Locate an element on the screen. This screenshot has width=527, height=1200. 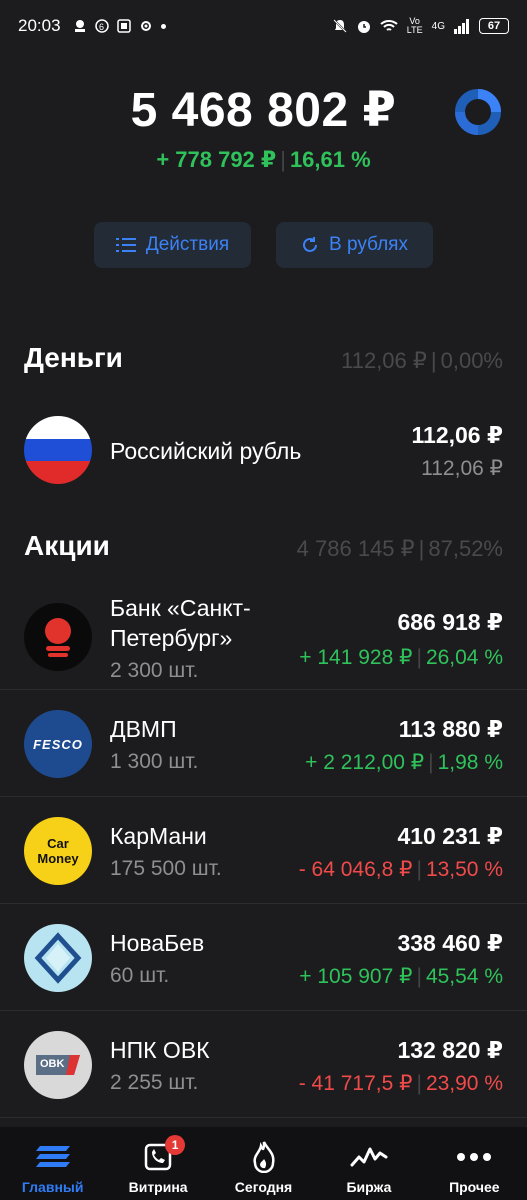
bspb-logo-icon is located at coordinates (58, 637).